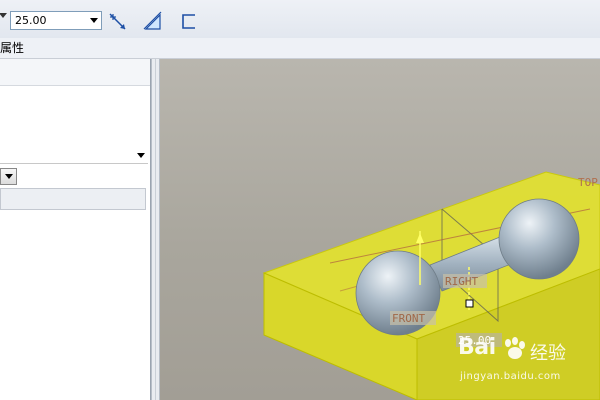 The height and width of the screenshot is (400, 600). What do you see at coordinates (477, 347) in the screenshot?
I see `watermark-brand: Bai` at bounding box center [477, 347].